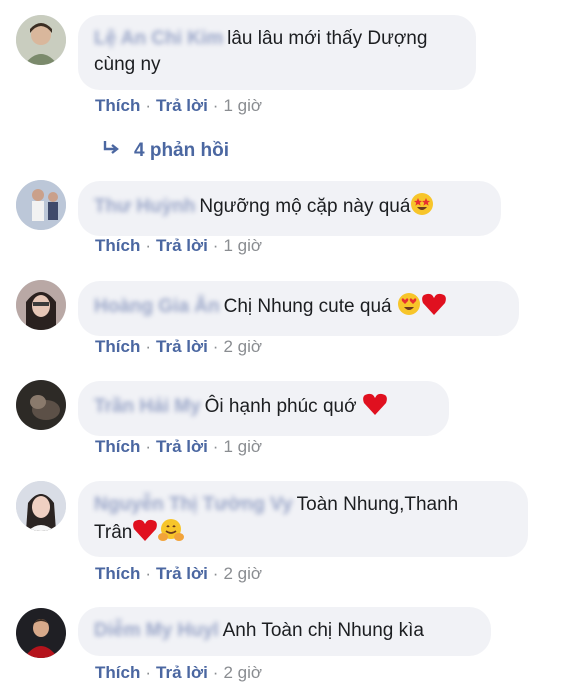 This screenshot has width=580, height=697. What do you see at coordinates (323, 630) in the screenshot?
I see `comment-text: Anh Toàn chị Nhung kìa` at bounding box center [323, 630].